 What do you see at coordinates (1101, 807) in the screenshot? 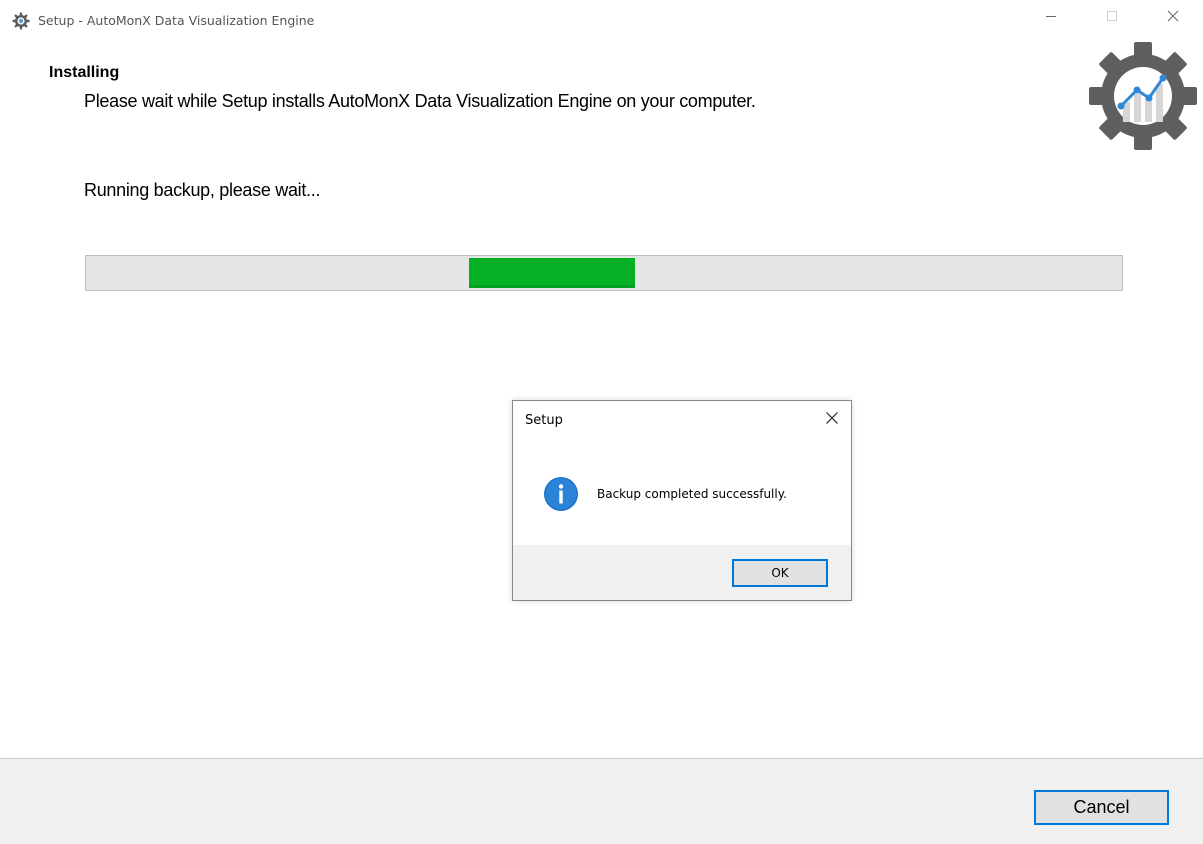
I see `cancel-button: Cancel` at bounding box center [1101, 807].